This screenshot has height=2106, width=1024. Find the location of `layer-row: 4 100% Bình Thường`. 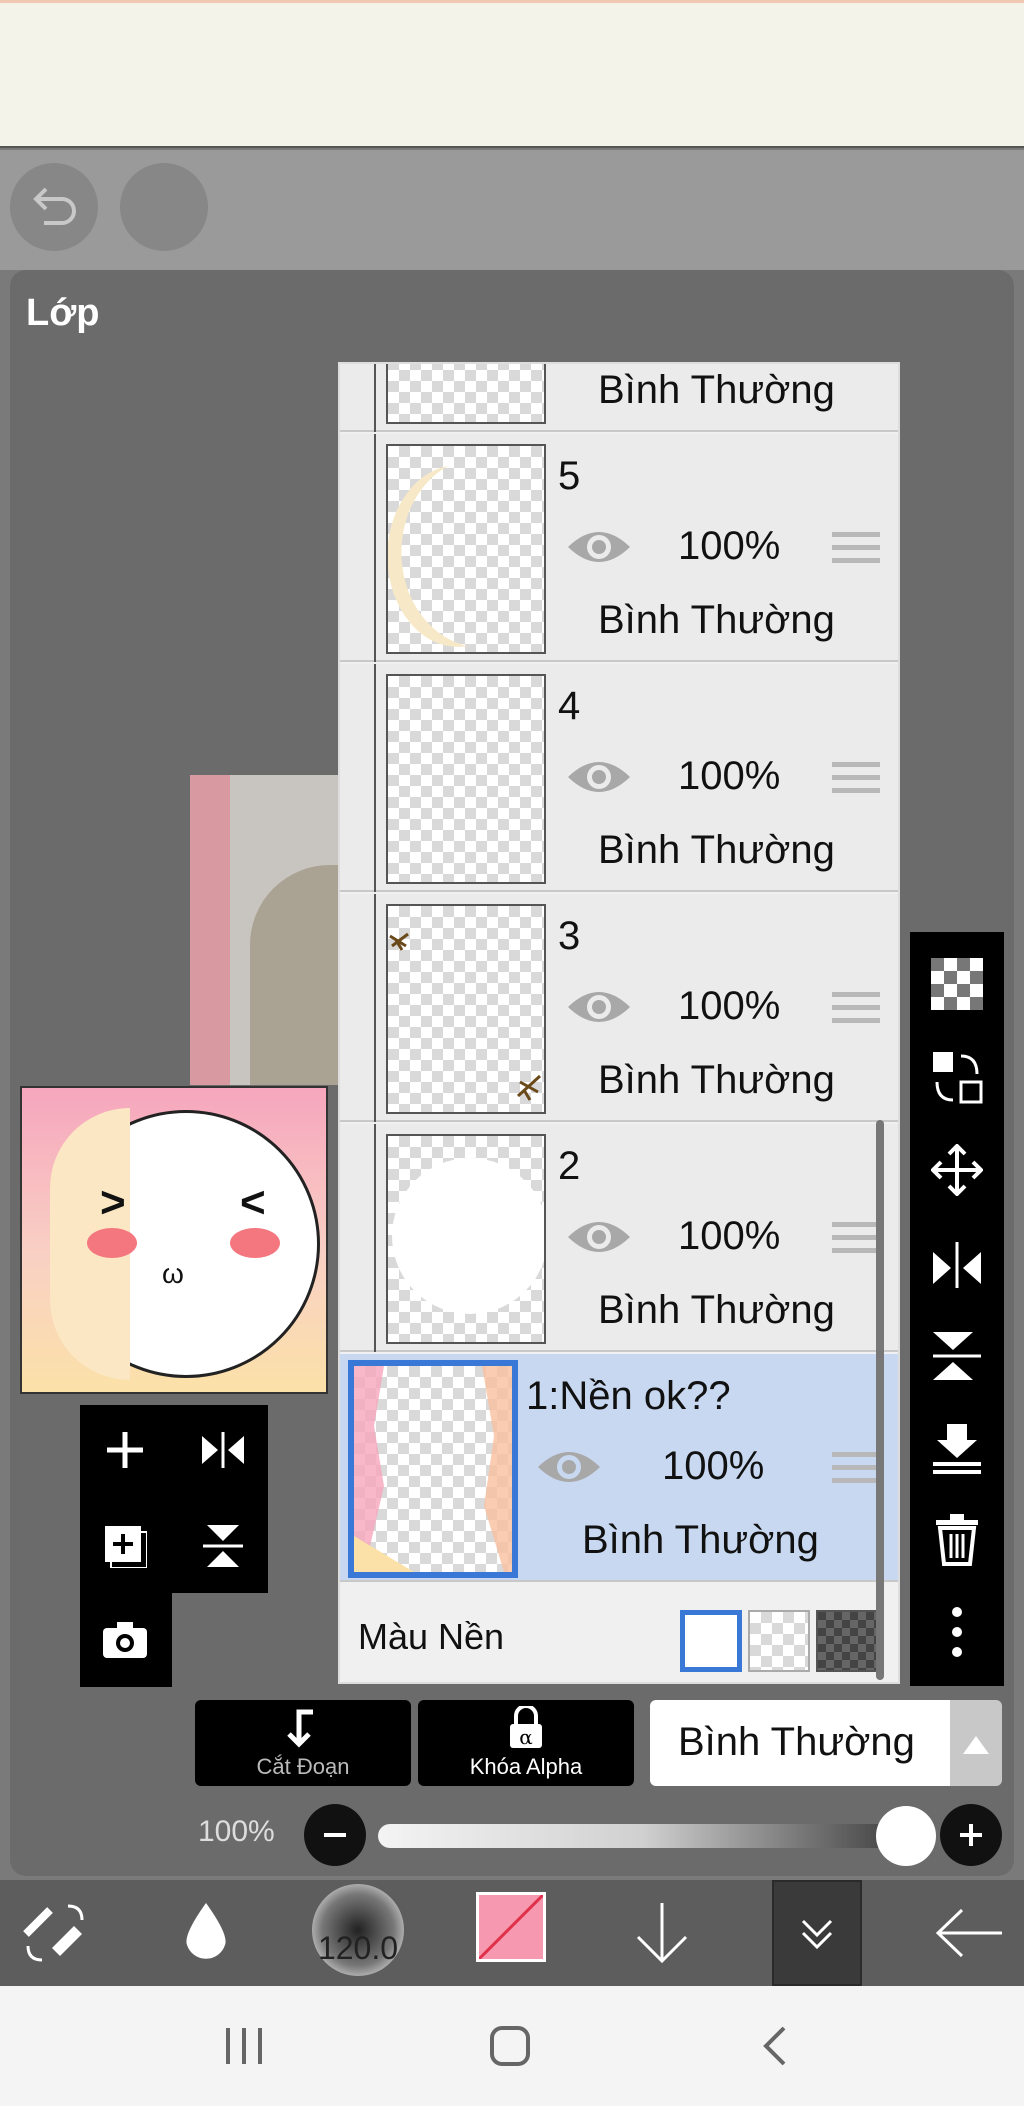

layer-row: 4 100% Bình Thường is located at coordinates (619, 778).